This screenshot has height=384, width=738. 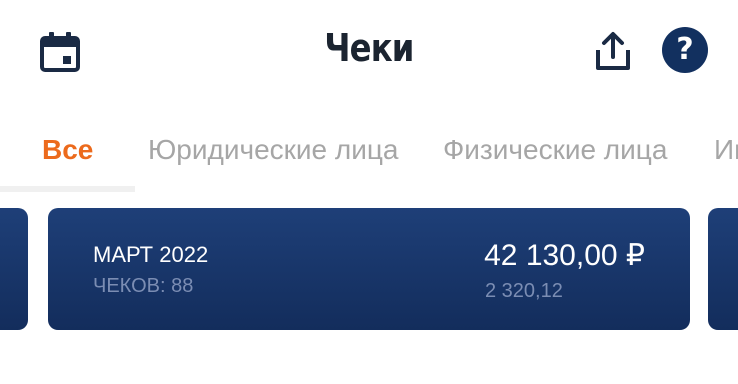 I want to click on next-month-card, so click(x=723, y=269).